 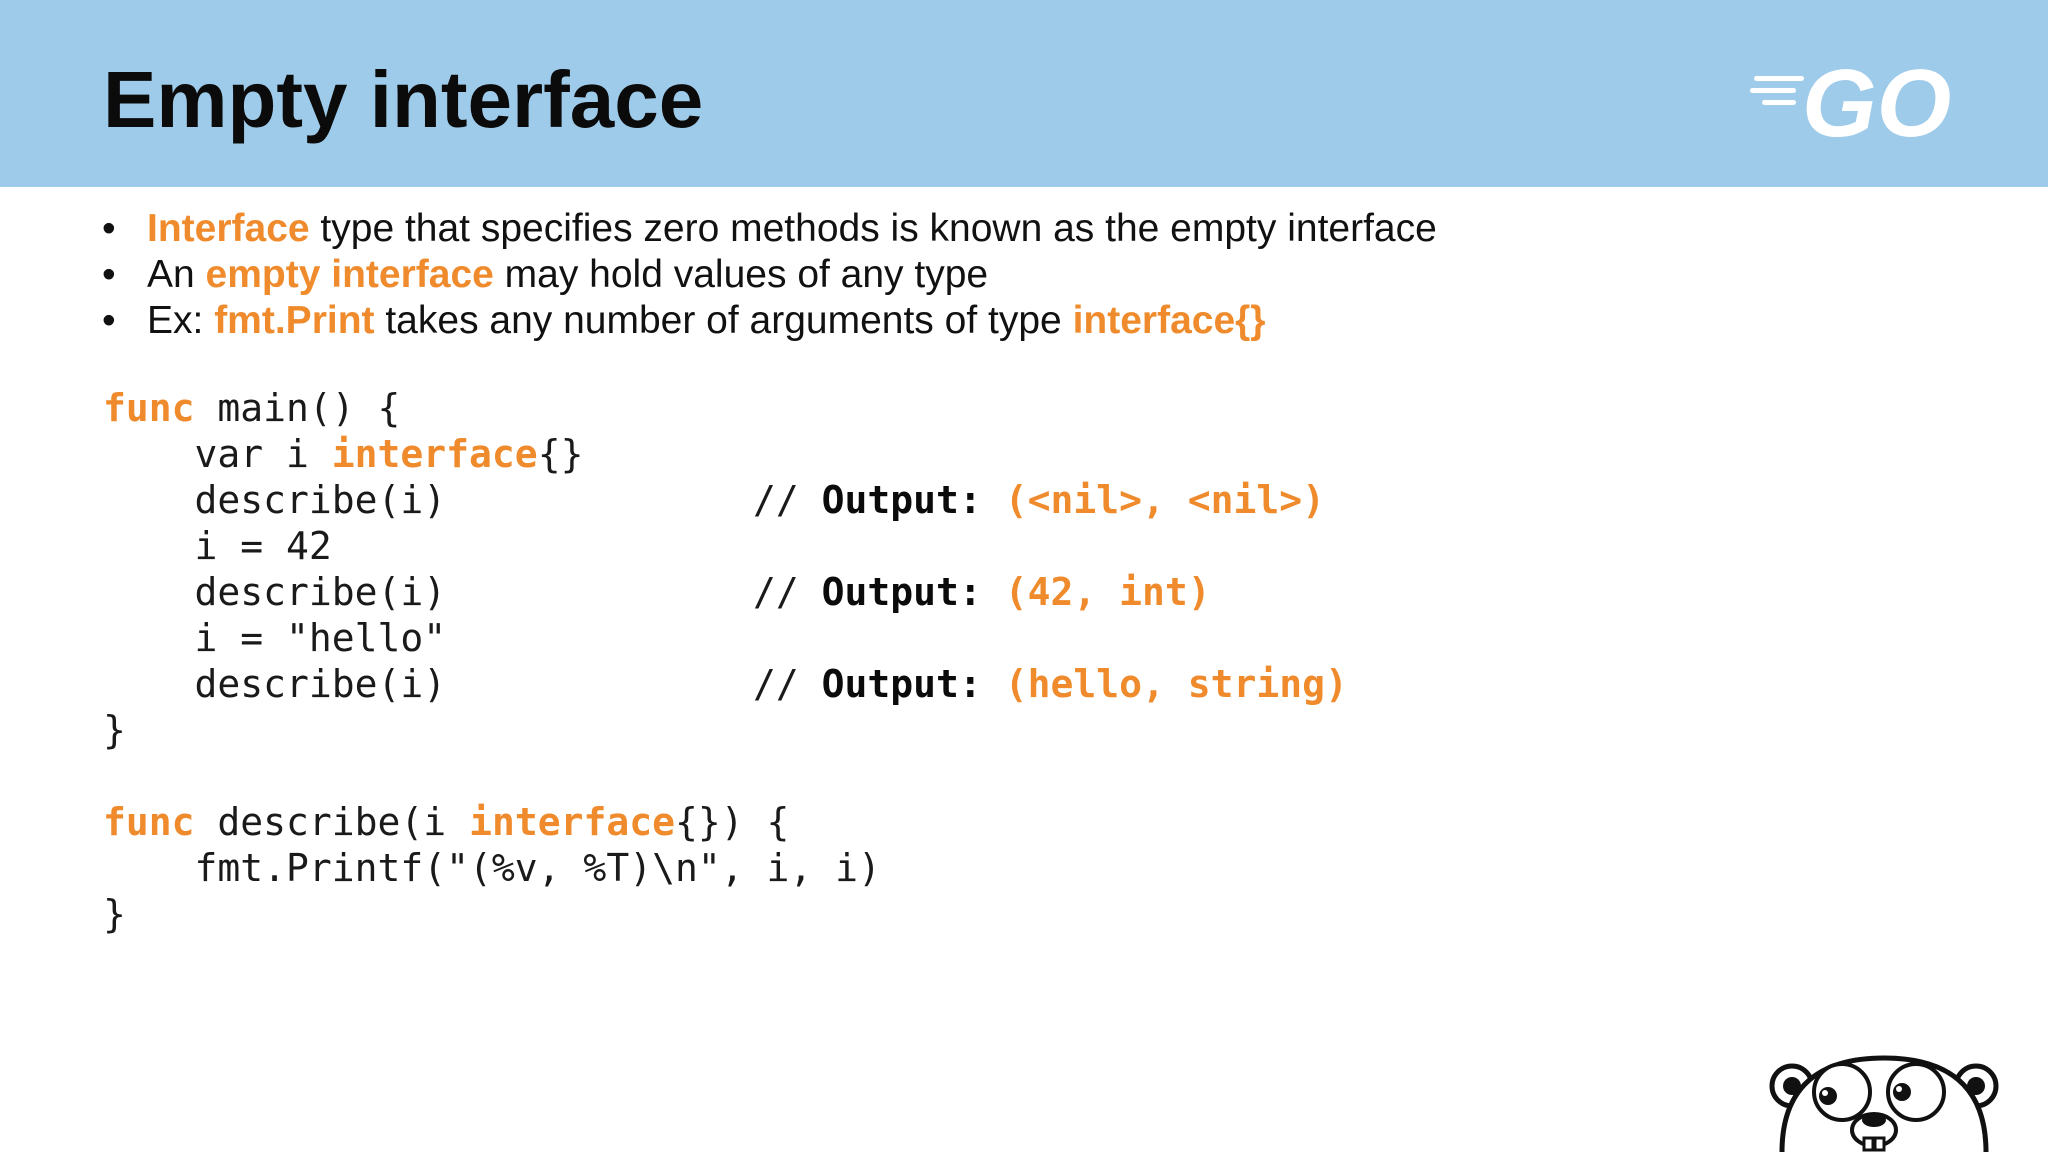 What do you see at coordinates (343, 454) in the screenshot?
I see `code-line: var i interface{}` at bounding box center [343, 454].